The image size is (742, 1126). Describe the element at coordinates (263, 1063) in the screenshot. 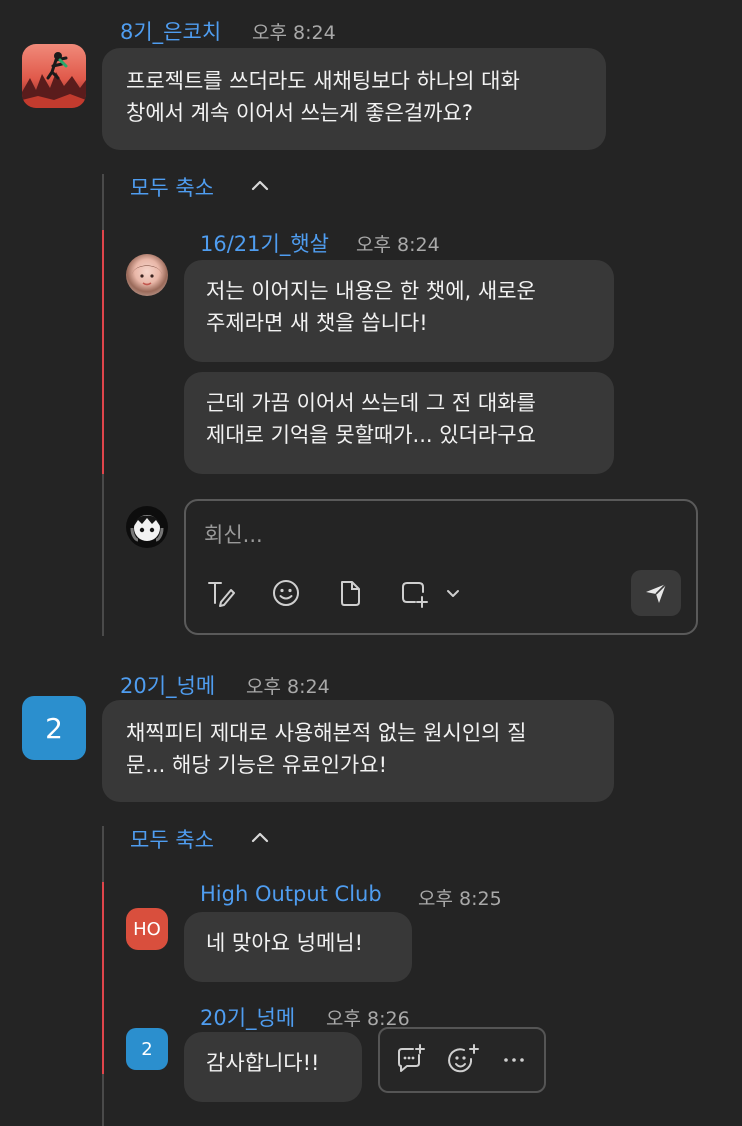

I see `reply-text: 감사합니다!!` at that location.